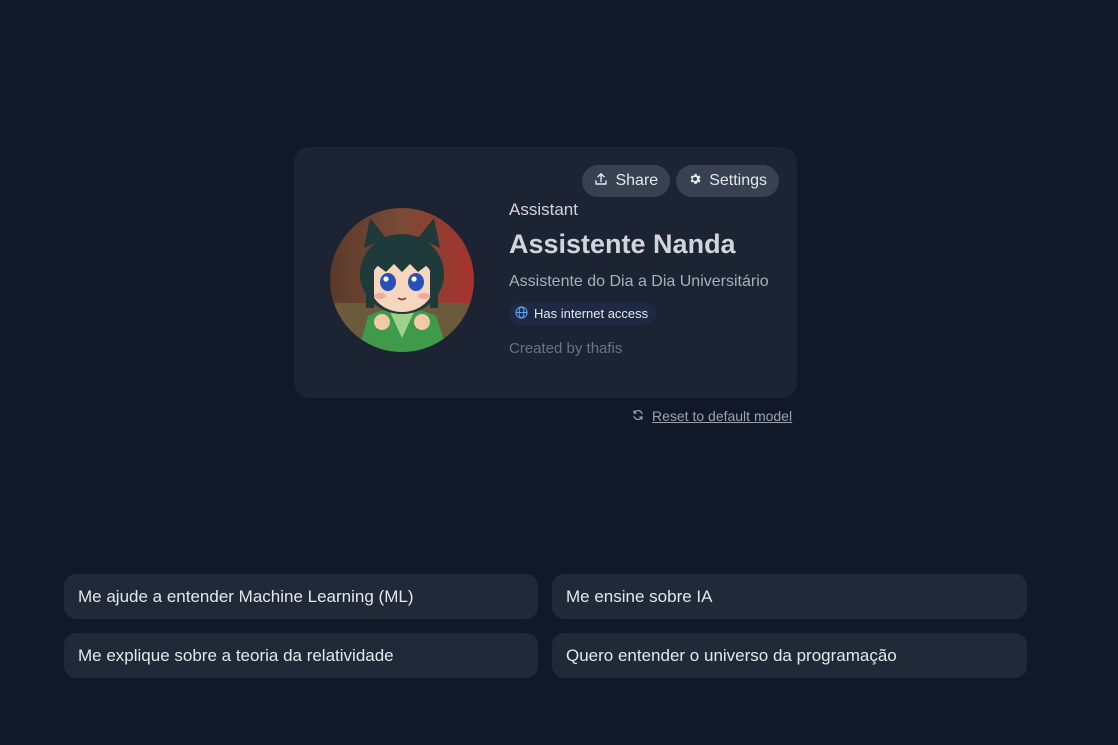 The height and width of the screenshot is (745, 1118). I want to click on internet-access-badge: Has internet access, so click(583, 313).